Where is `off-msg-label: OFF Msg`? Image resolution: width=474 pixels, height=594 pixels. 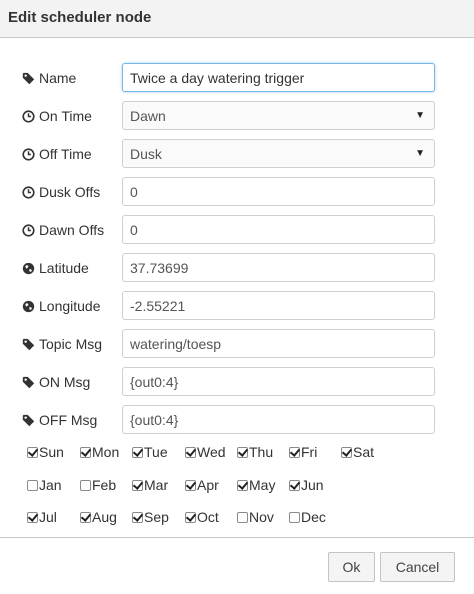 off-msg-label: OFF Msg is located at coordinates (68, 420).